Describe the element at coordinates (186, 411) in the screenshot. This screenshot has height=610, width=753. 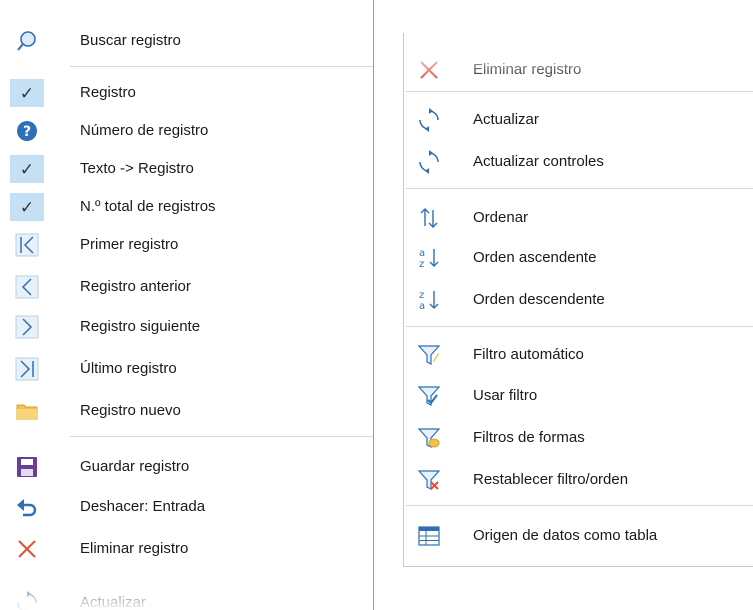
I see `menu-item-registro-nuevo: Registro nuevo` at that location.